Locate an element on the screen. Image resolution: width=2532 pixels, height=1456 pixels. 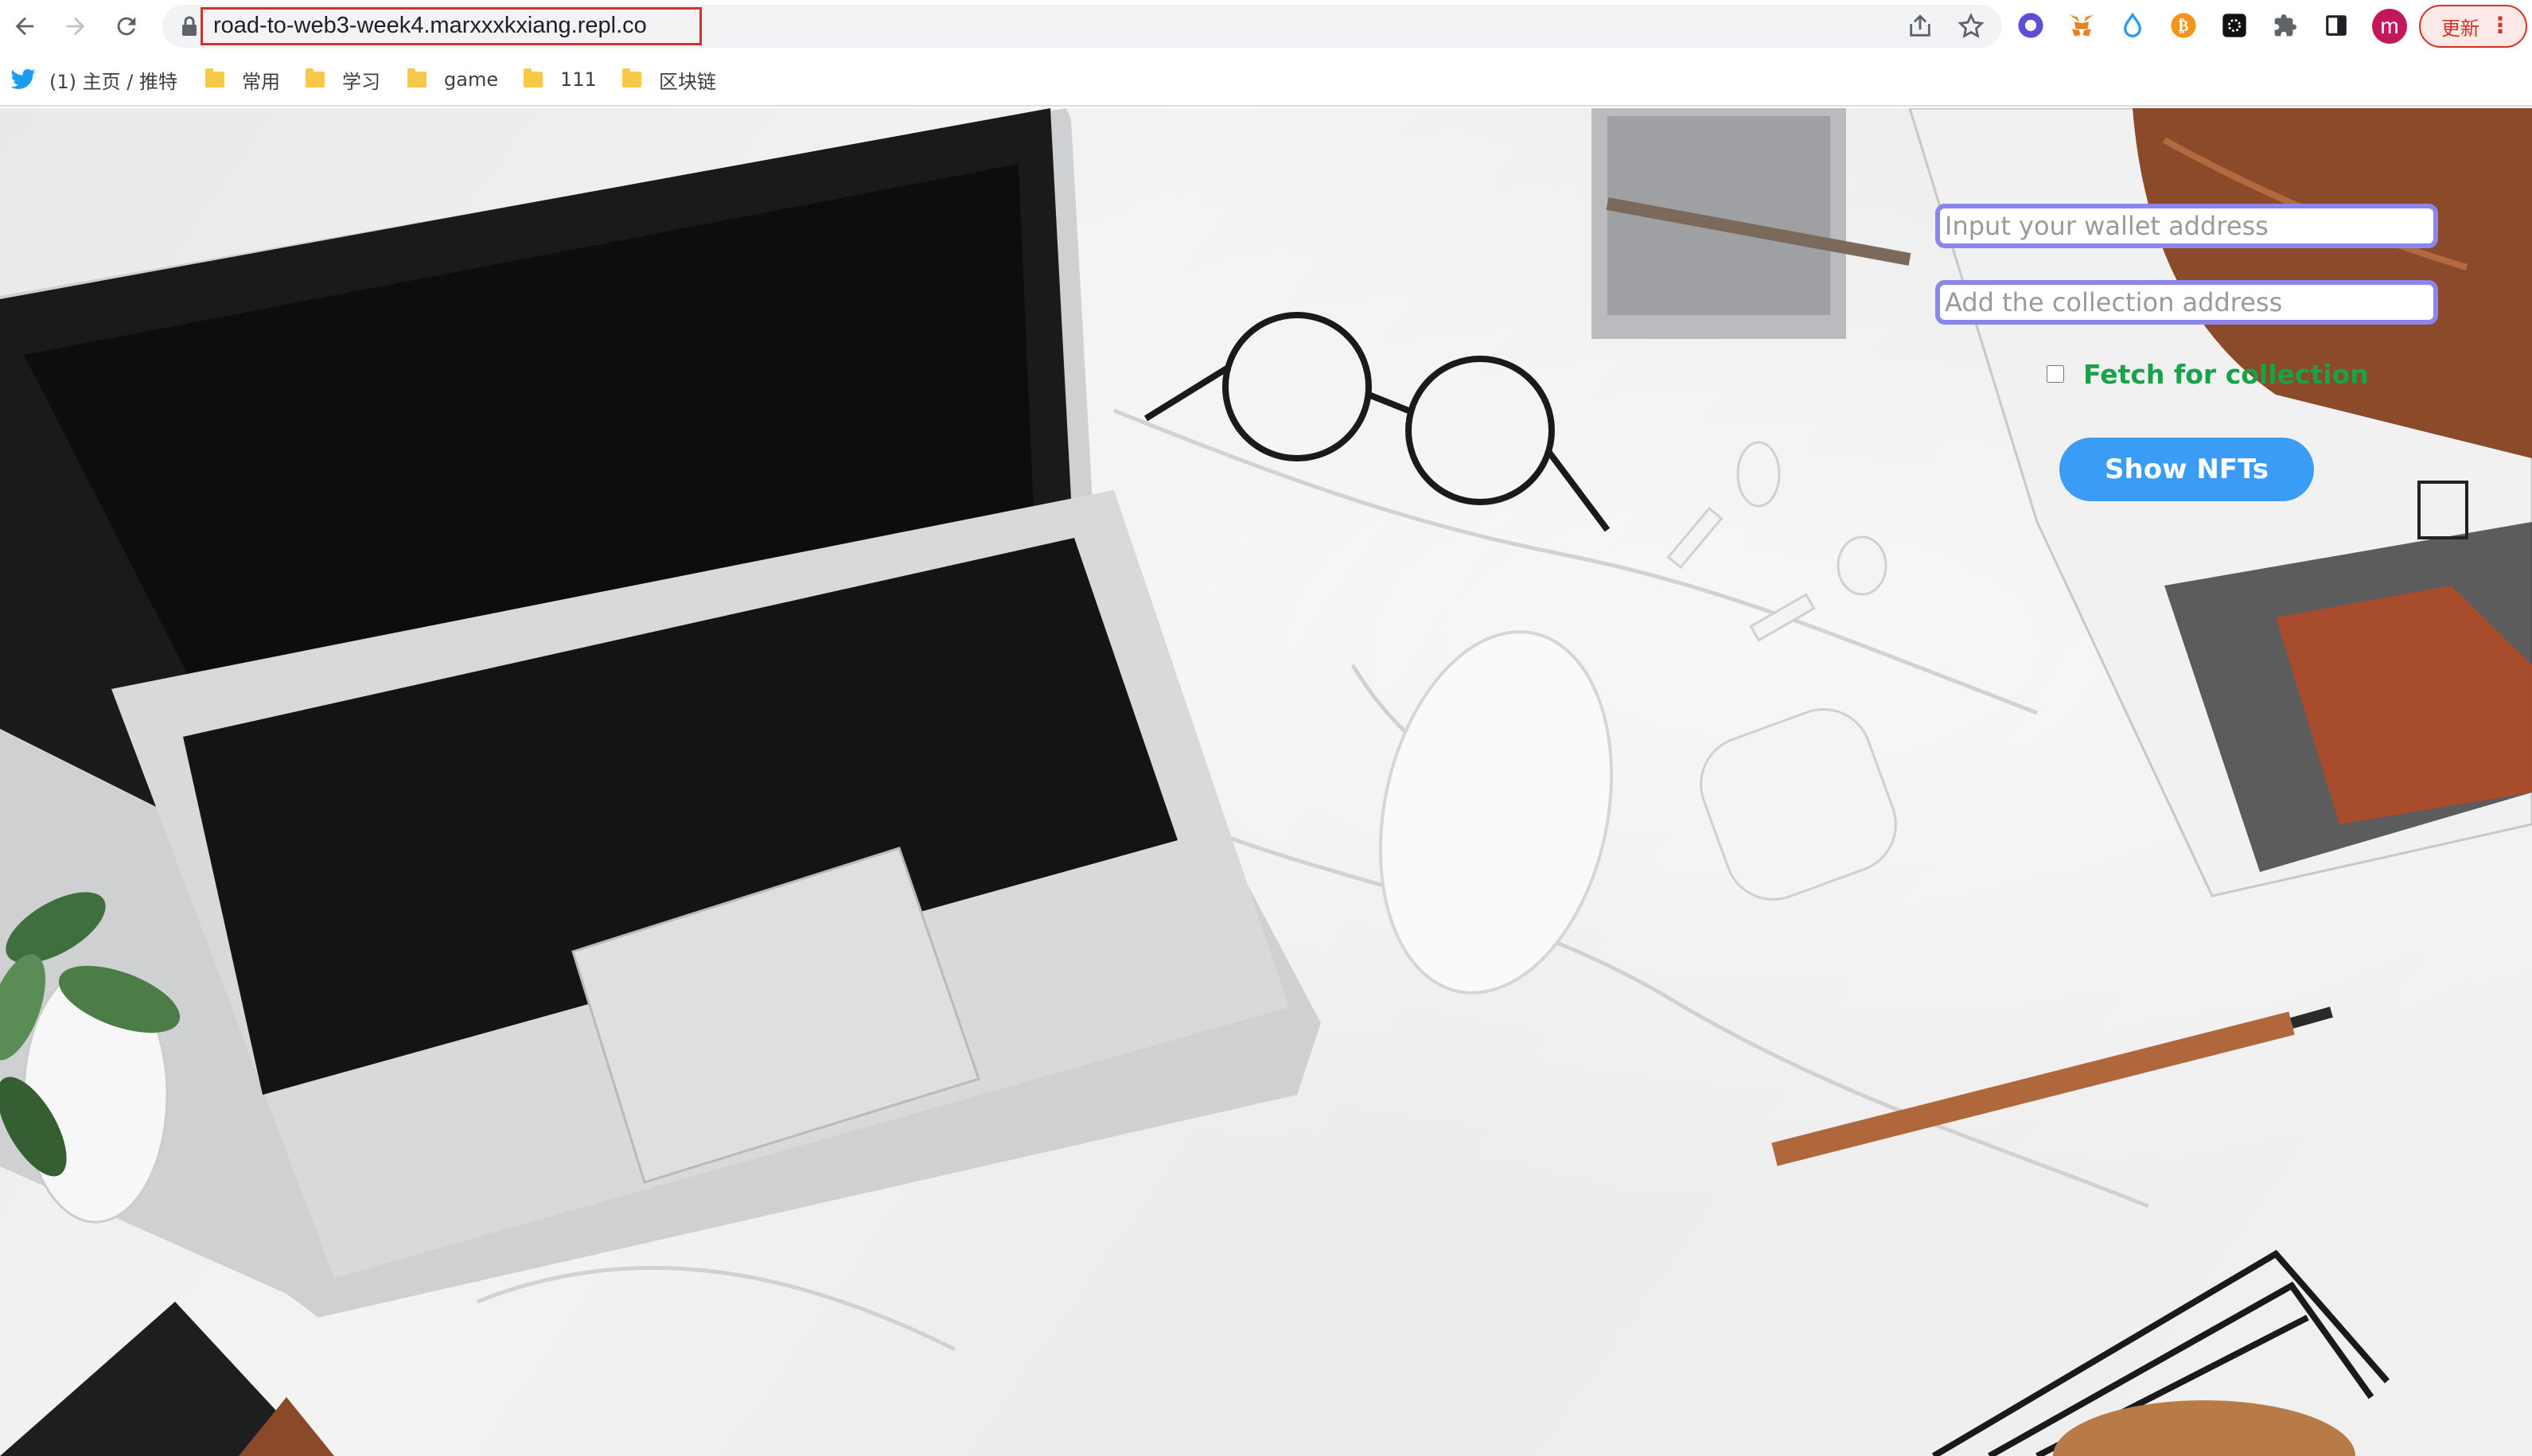
bookmark-folder-study: 学习 is located at coordinates (343, 79).